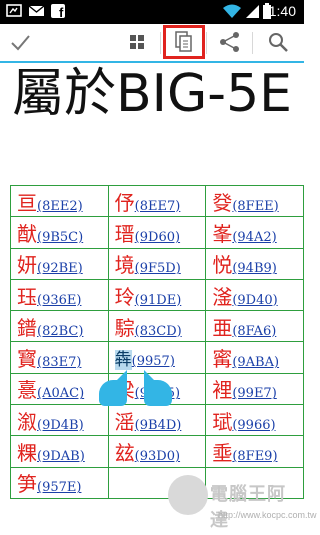  Describe the element at coordinates (158, 300) in the screenshot. I see `char-code-link: (91DE)` at that location.